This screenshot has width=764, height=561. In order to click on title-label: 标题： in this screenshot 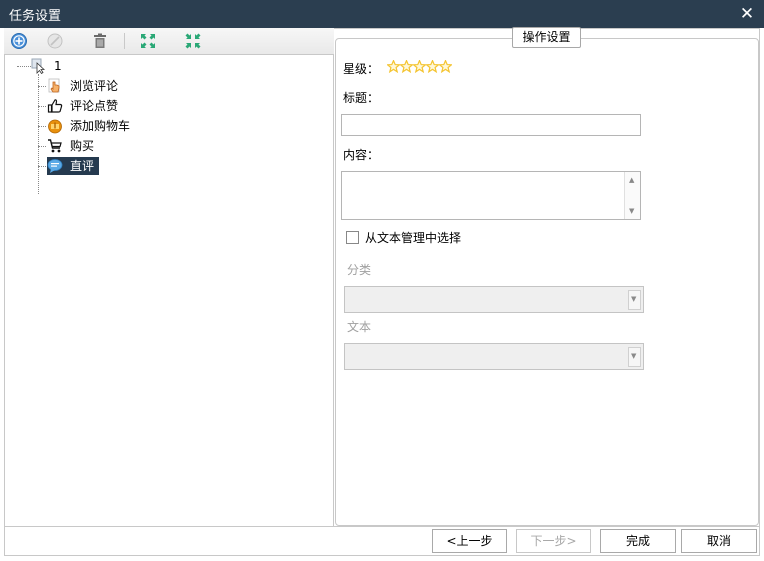, I will do `click(361, 98)`.